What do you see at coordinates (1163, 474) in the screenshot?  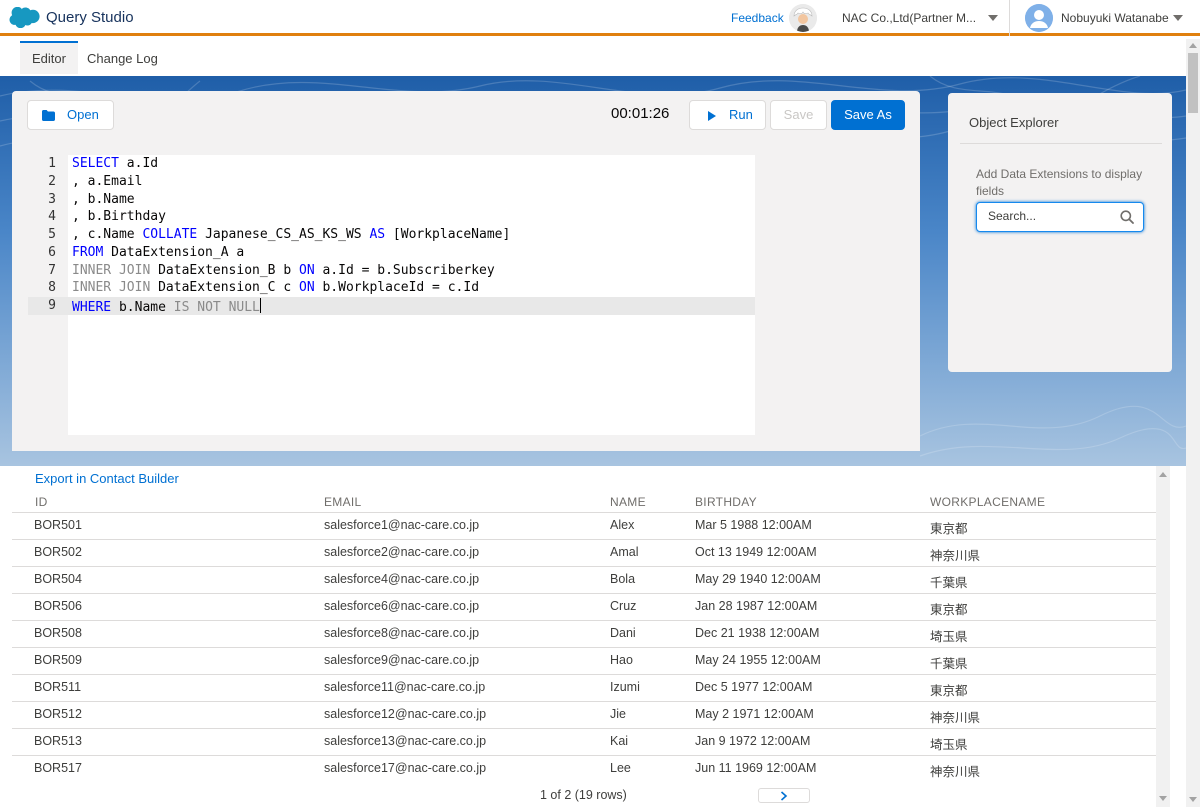 I see `results-scroll-up-icon` at bounding box center [1163, 474].